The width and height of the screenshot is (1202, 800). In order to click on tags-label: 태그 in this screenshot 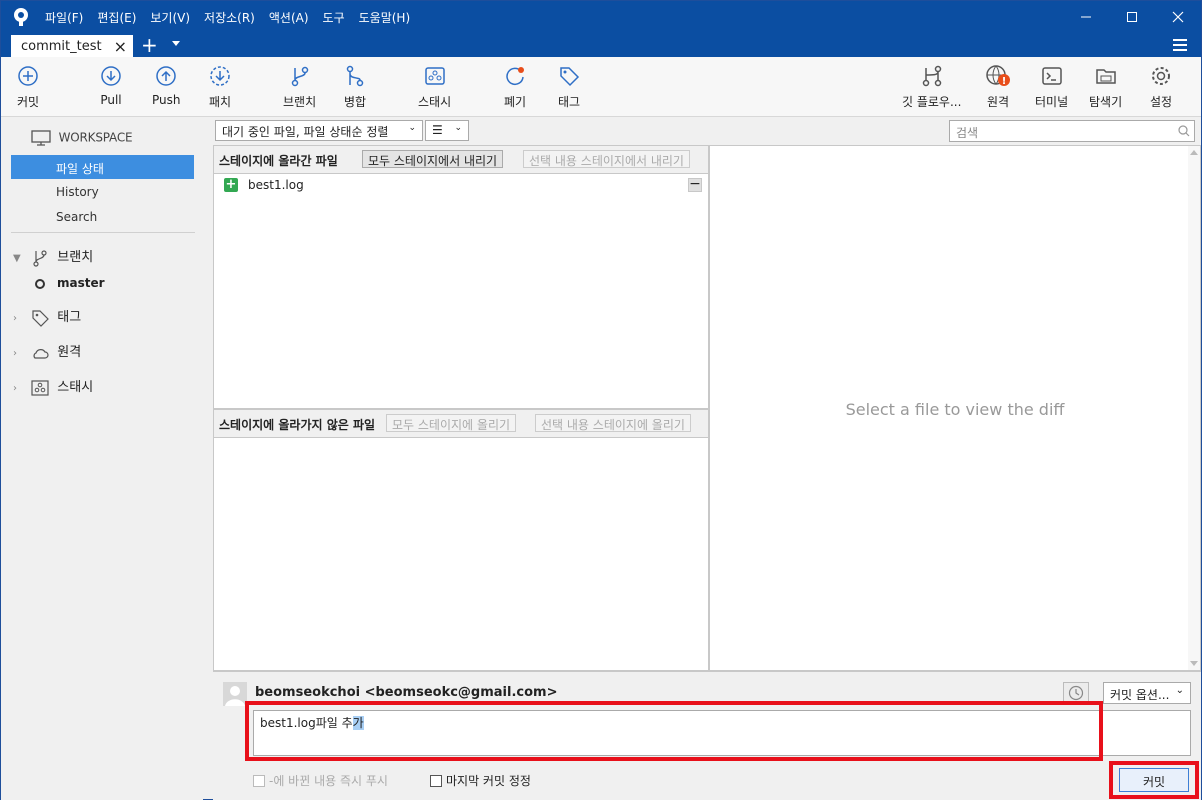, I will do `click(69, 317)`.